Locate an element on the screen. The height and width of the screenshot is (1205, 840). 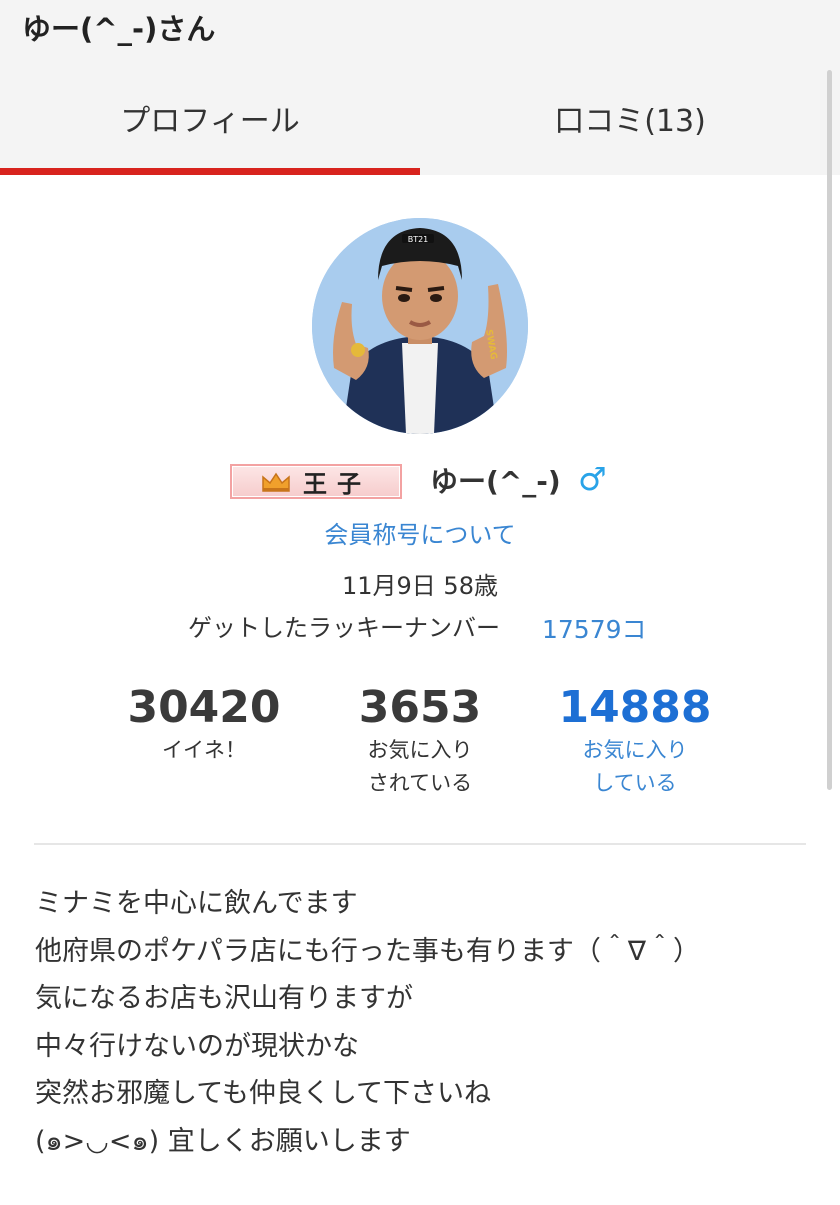
bio-line: 他府県のポケパラ店にも行った事も有ります（＾∇＾） is located at coordinates (367, 951).